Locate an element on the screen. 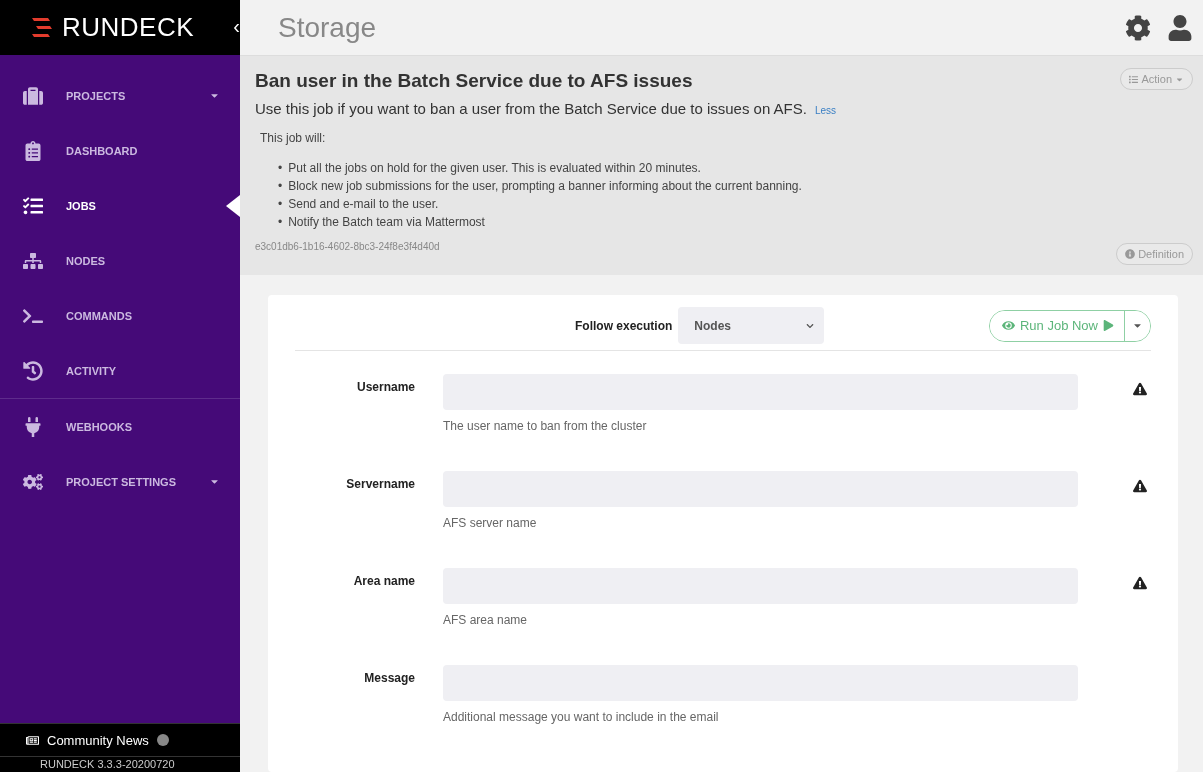 The image size is (1203, 772). sidebar-item: COMMANDS is located at coordinates (120, 315).